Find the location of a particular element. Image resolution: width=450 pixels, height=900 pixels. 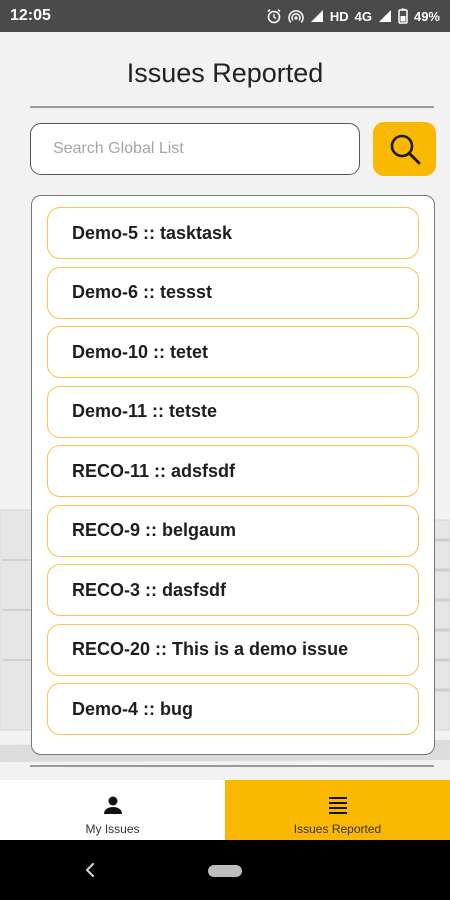

status-time: 12:05 is located at coordinates (30, 15).